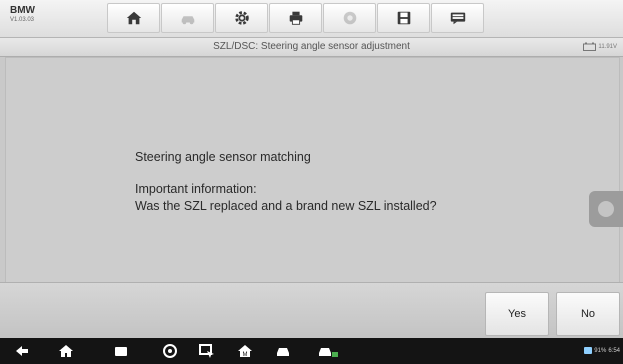 Image resolution: width=623 pixels, height=364 pixels. What do you see at coordinates (517, 314) in the screenshot?
I see `yes-button: Yes` at bounding box center [517, 314].